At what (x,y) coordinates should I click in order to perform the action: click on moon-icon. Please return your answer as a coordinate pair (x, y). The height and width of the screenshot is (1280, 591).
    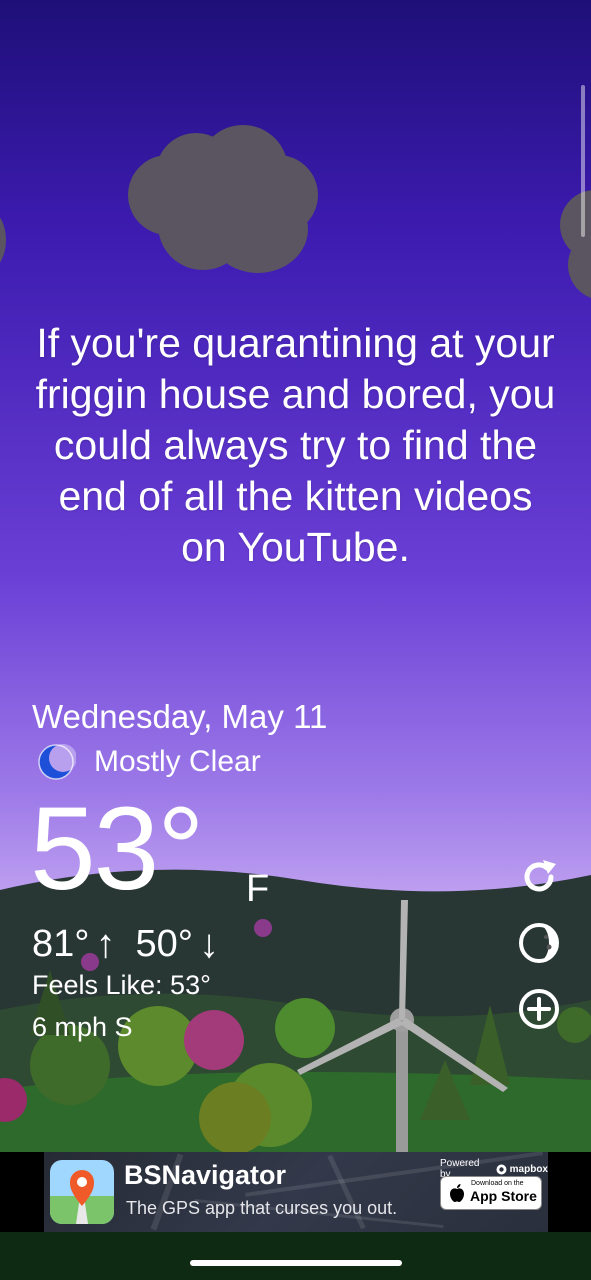
    Looking at the image, I should click on (57, 762).